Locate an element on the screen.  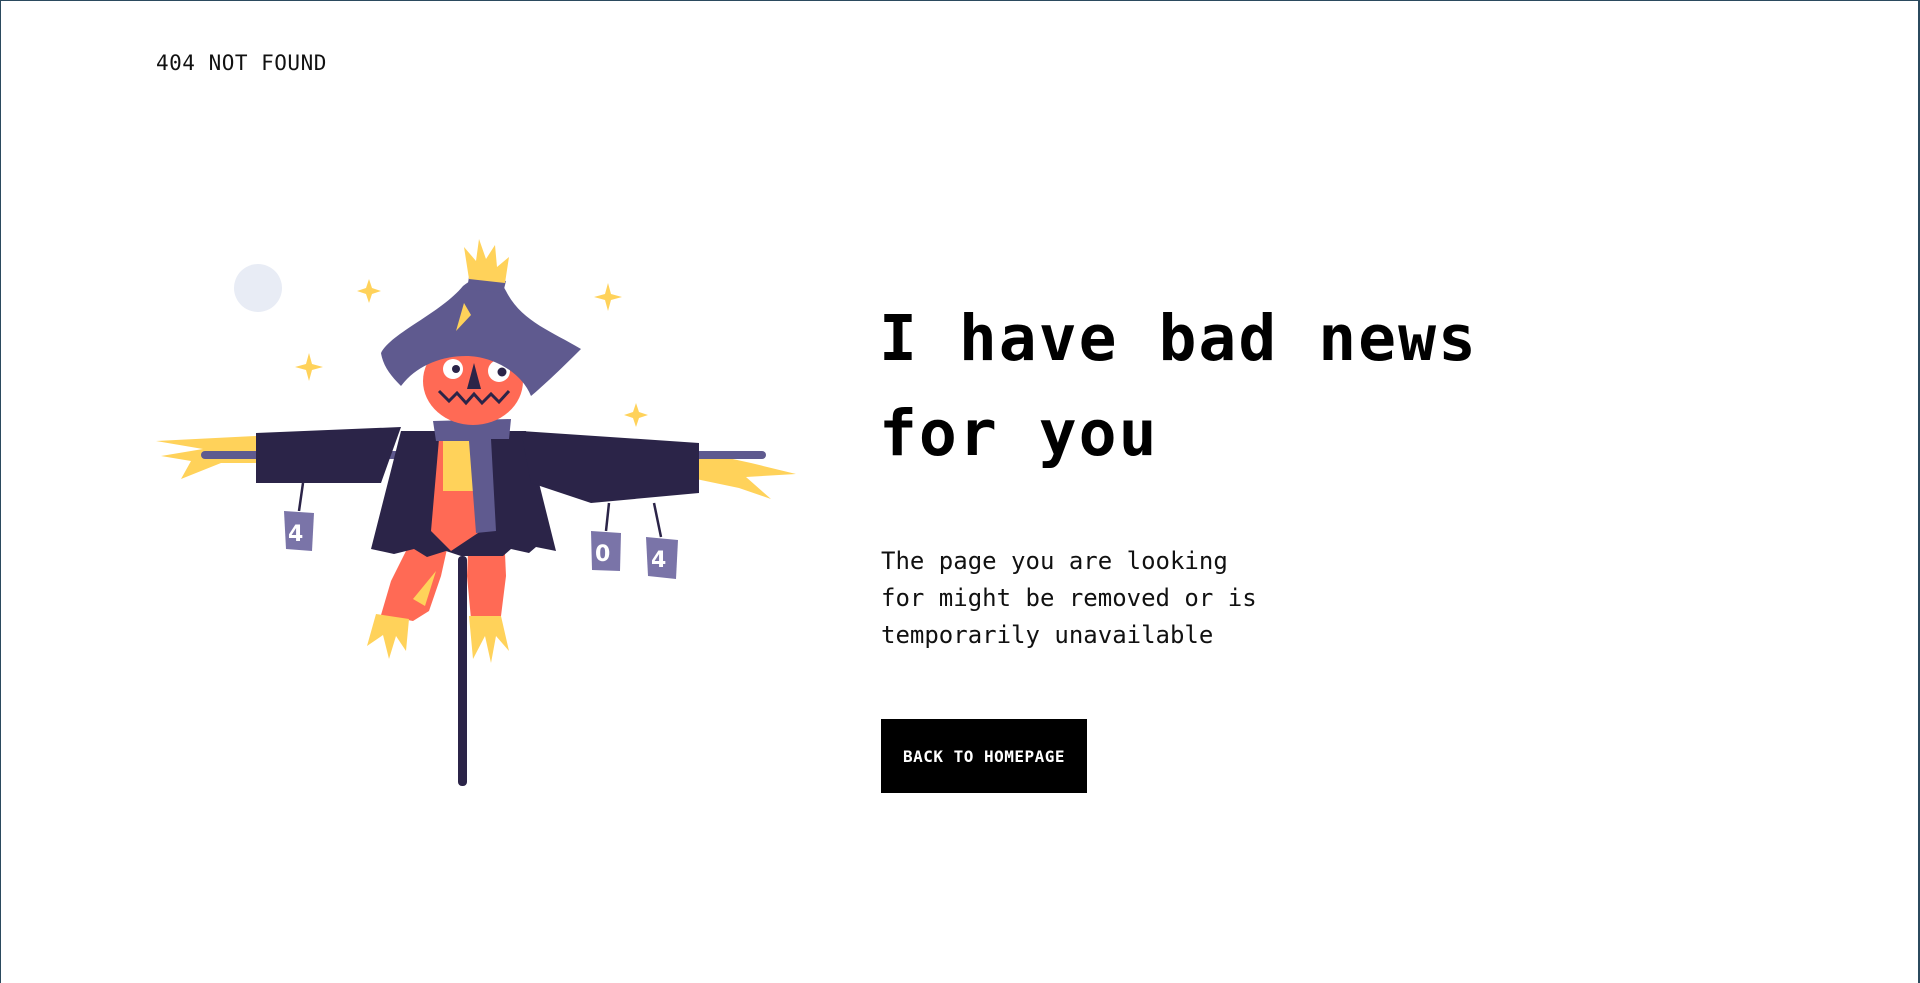
straw-foot-right is located at coordinates (489, 639).